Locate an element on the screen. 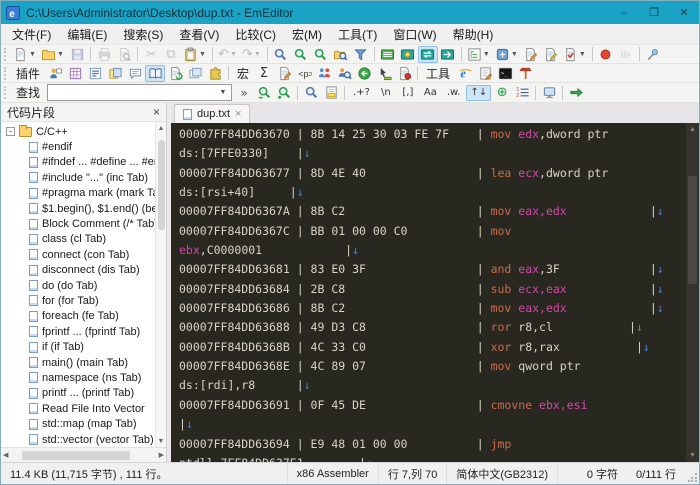  tool-internet-explorer-icon: e is located at coordinates (465, 73).